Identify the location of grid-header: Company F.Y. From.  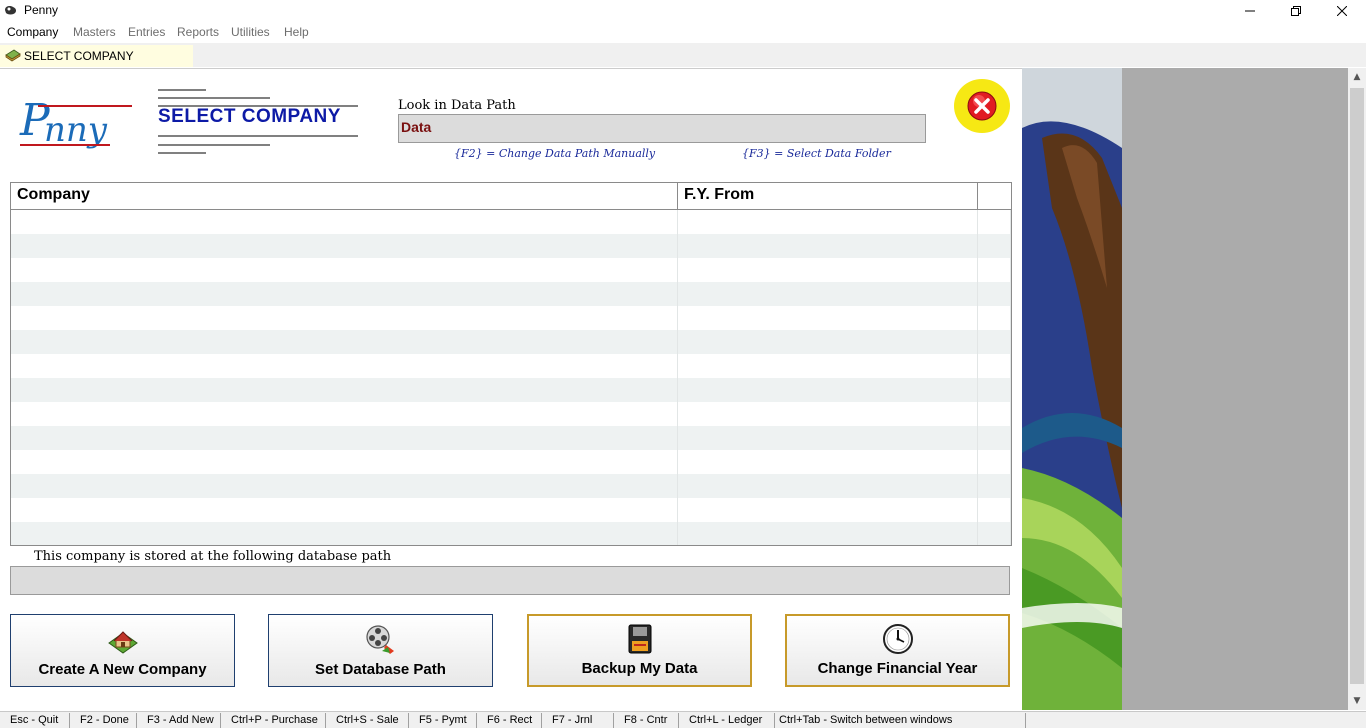
(511, 196).